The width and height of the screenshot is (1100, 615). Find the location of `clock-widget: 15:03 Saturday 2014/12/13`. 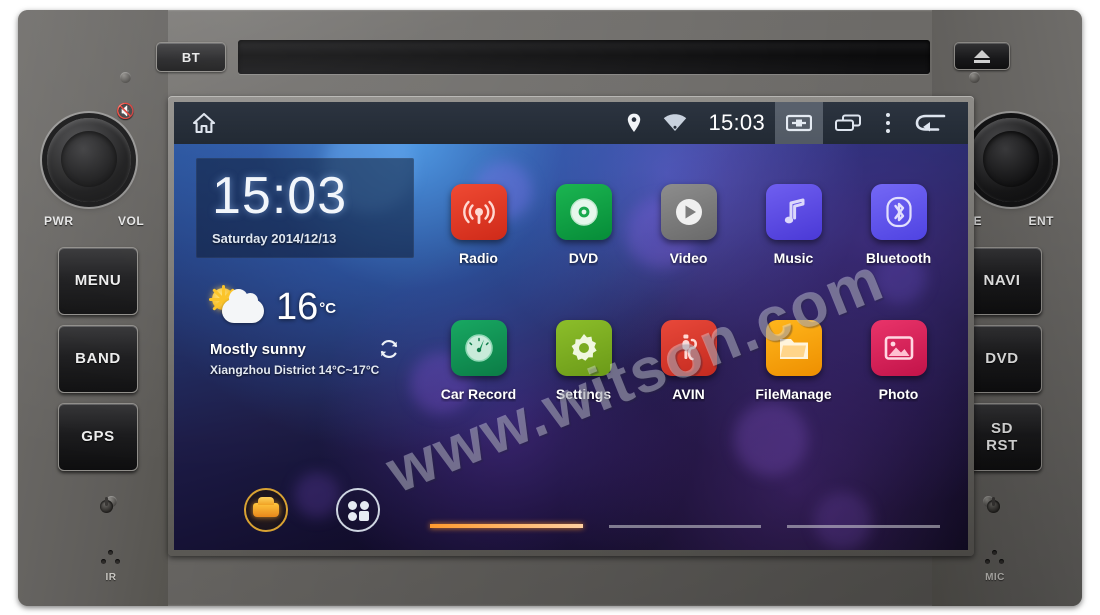

clock-widget: 15:03 Saturday 2014/12/13 is located at coordinates (305, 208).